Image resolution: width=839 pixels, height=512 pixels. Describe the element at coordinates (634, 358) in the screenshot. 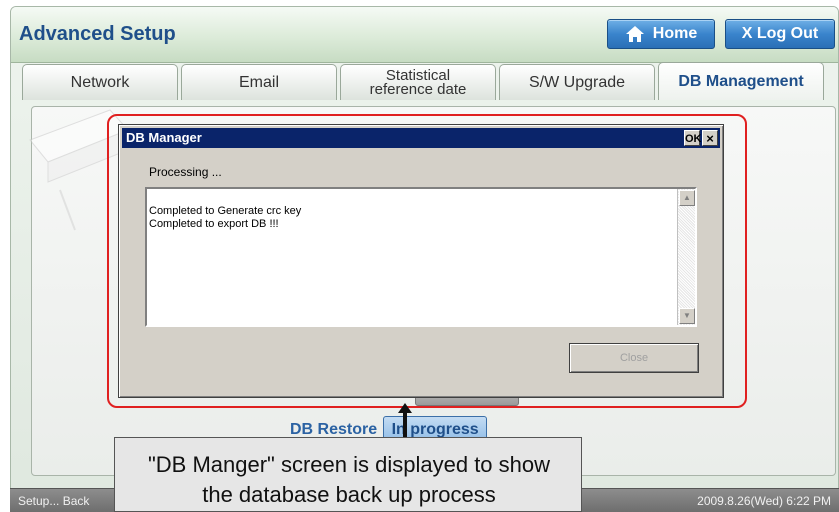

I see `dialog-close-button: Close` at that location.